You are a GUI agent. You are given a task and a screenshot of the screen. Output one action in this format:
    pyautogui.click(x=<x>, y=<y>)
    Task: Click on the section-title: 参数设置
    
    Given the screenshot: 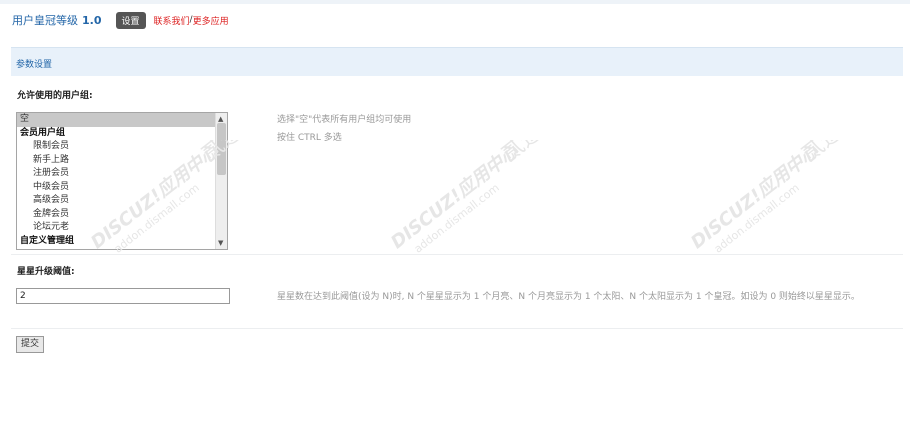 What is the action you would take?
    pyautogui.click(x=34, y=65)
    